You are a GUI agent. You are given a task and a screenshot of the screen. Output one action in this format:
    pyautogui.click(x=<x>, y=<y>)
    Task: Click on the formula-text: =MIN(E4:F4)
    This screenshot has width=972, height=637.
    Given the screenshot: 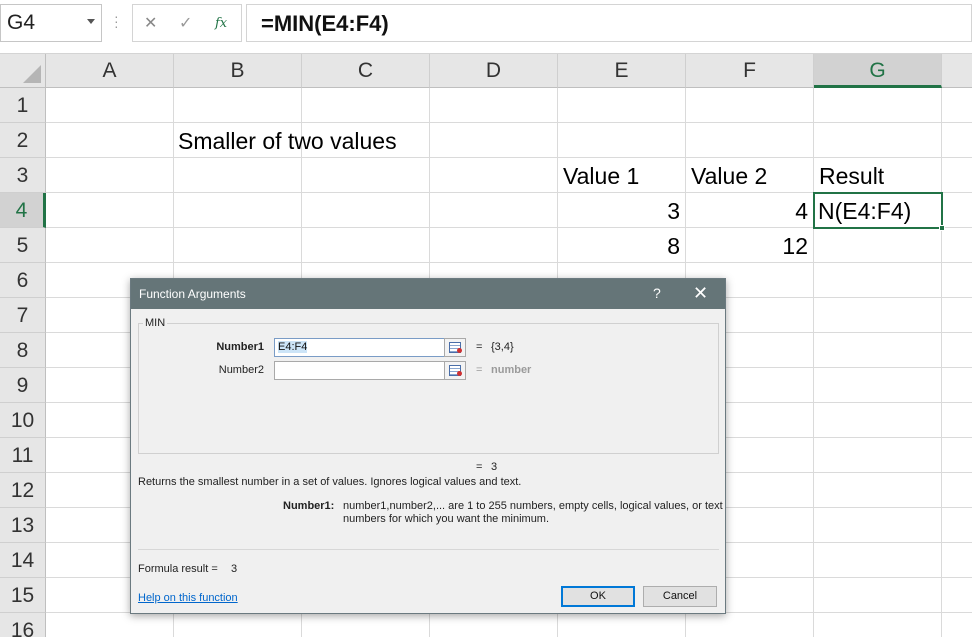 What is the action you would take?
    pyautogui.click(x=325, y=23)
    